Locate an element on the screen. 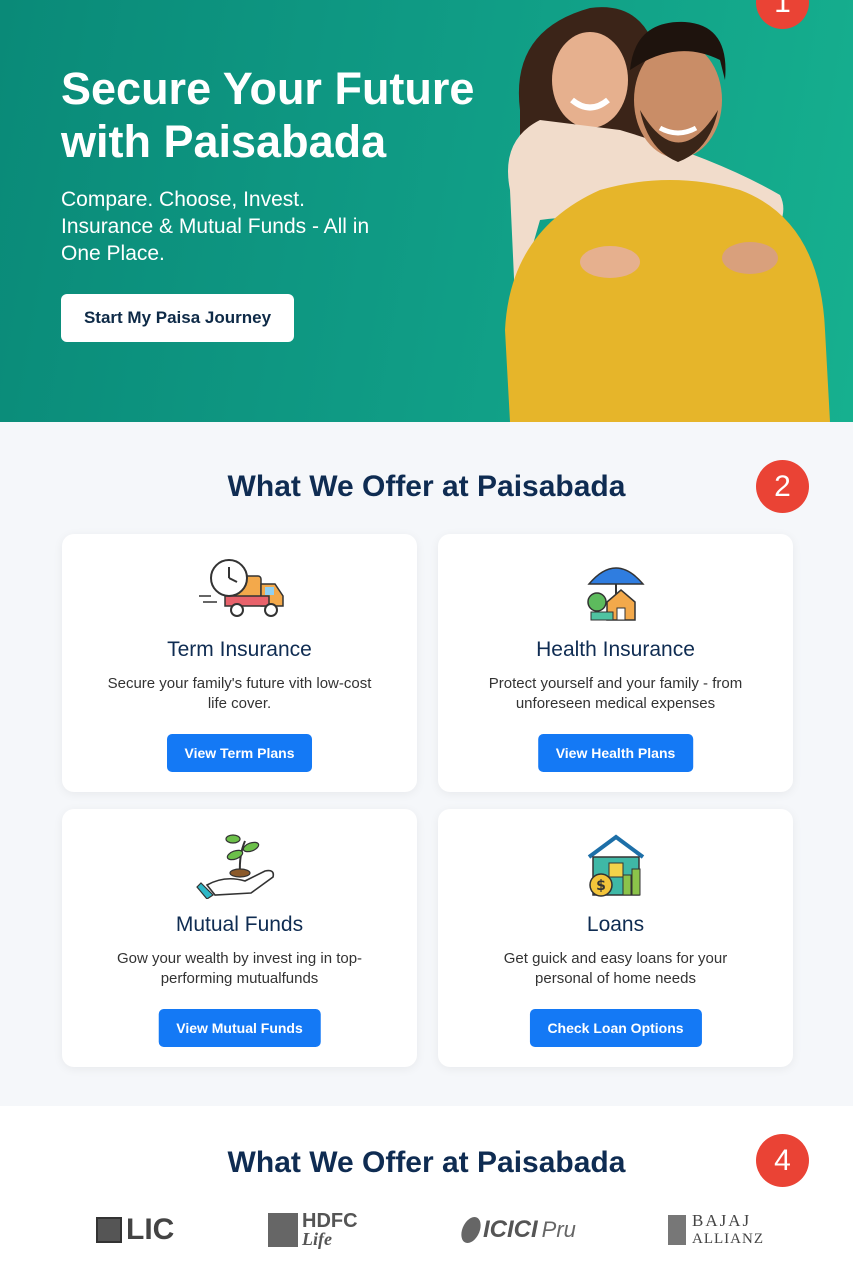  icici-emblem-icon is located at coordinates (471, 1230).